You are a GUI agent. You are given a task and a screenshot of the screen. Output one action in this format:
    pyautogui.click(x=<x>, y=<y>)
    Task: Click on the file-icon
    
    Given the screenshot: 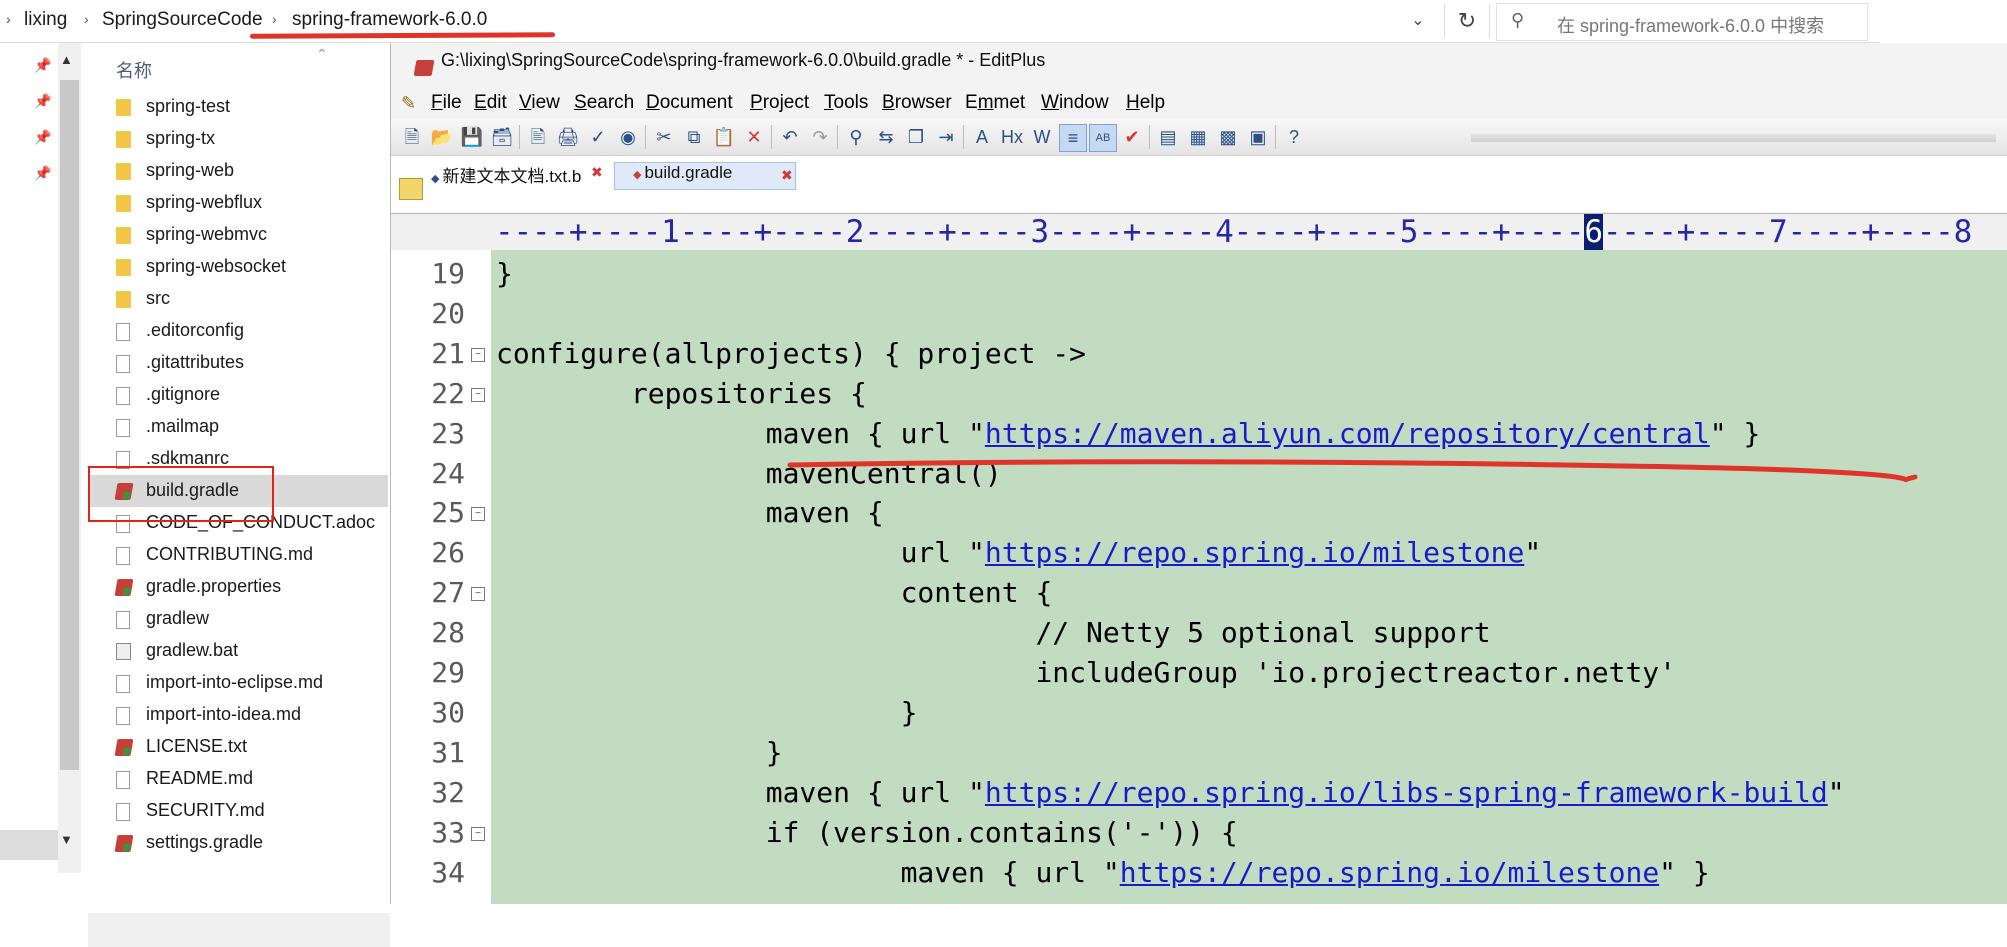 What is the action you would take?
    pyautogui.click(x=123, y=332)
    